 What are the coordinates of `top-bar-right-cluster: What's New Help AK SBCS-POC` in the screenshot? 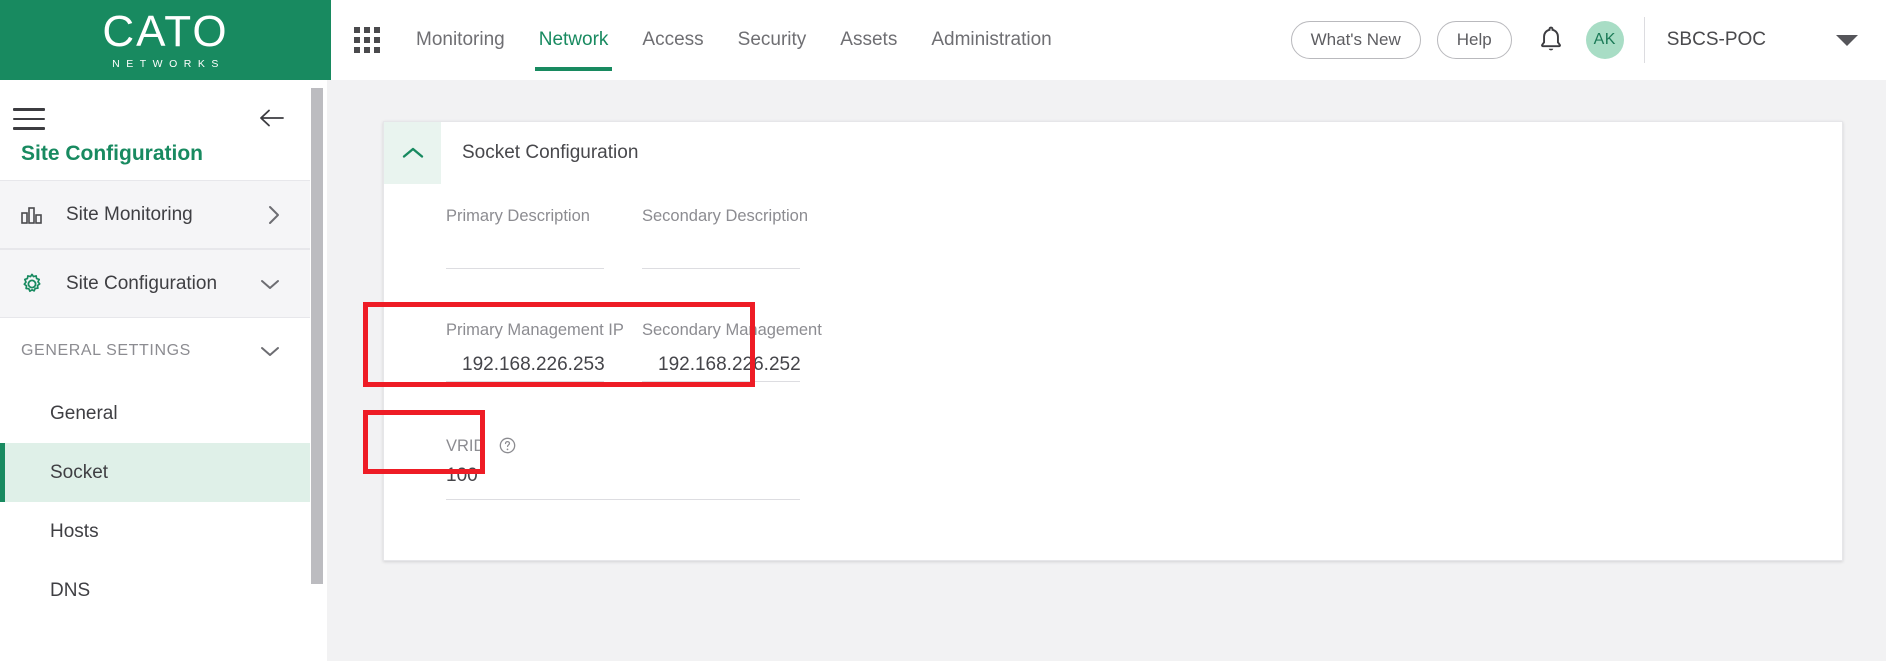 It's located at (1588, 40).